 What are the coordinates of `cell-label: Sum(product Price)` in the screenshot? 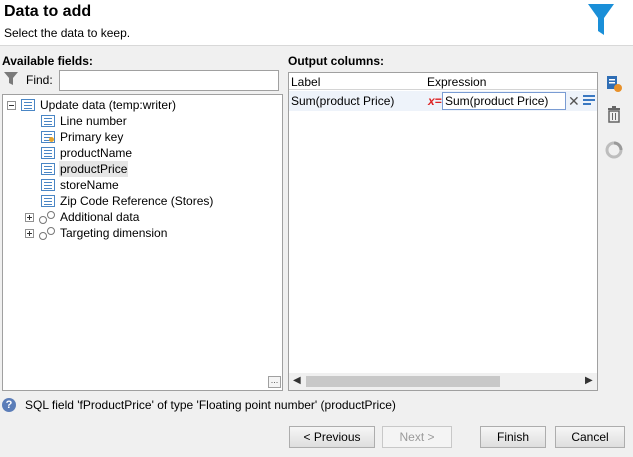 It's located at (342, 101).